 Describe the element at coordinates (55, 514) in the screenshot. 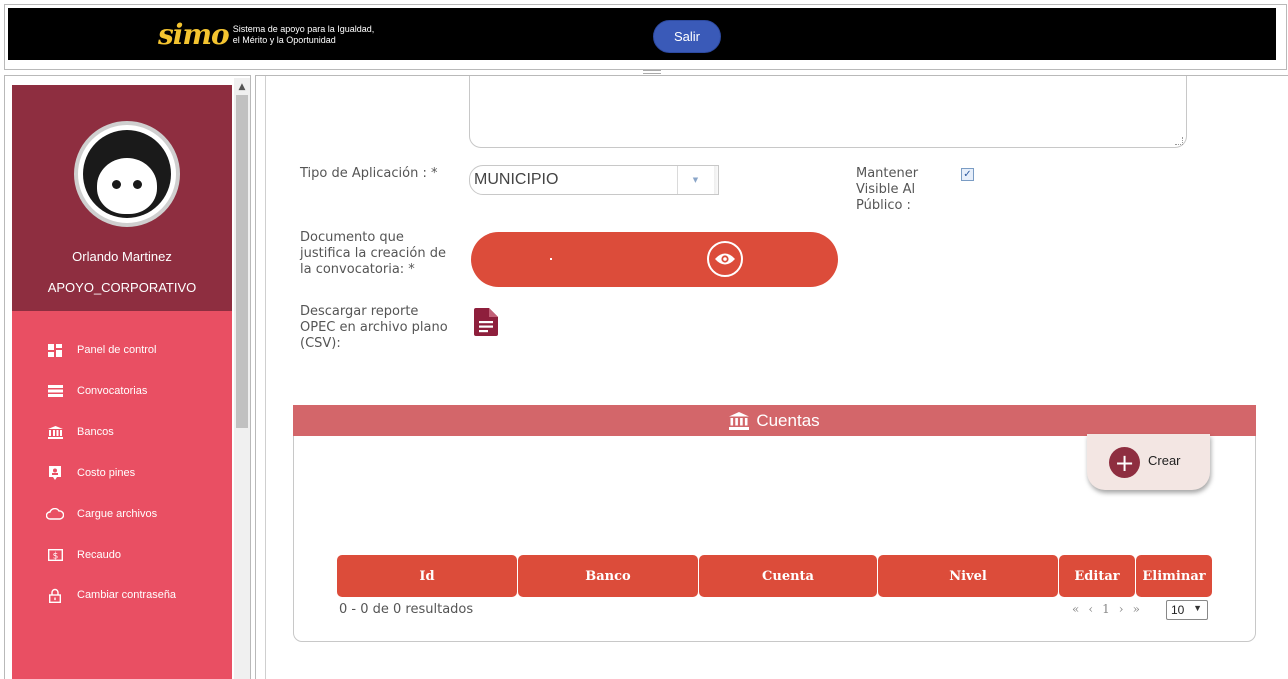

I see `cloud-icon` at that location.